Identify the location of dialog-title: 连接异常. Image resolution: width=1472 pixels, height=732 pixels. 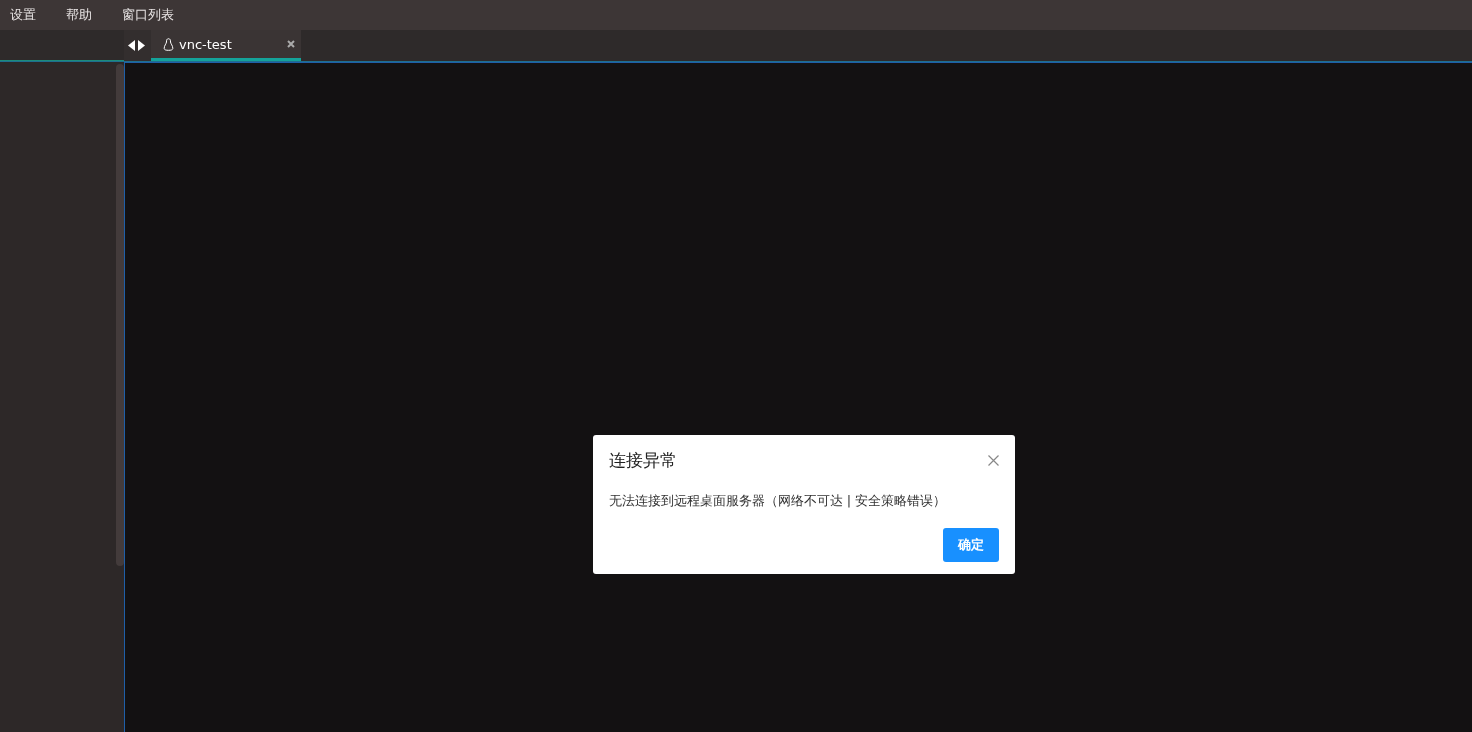
(642, 460).